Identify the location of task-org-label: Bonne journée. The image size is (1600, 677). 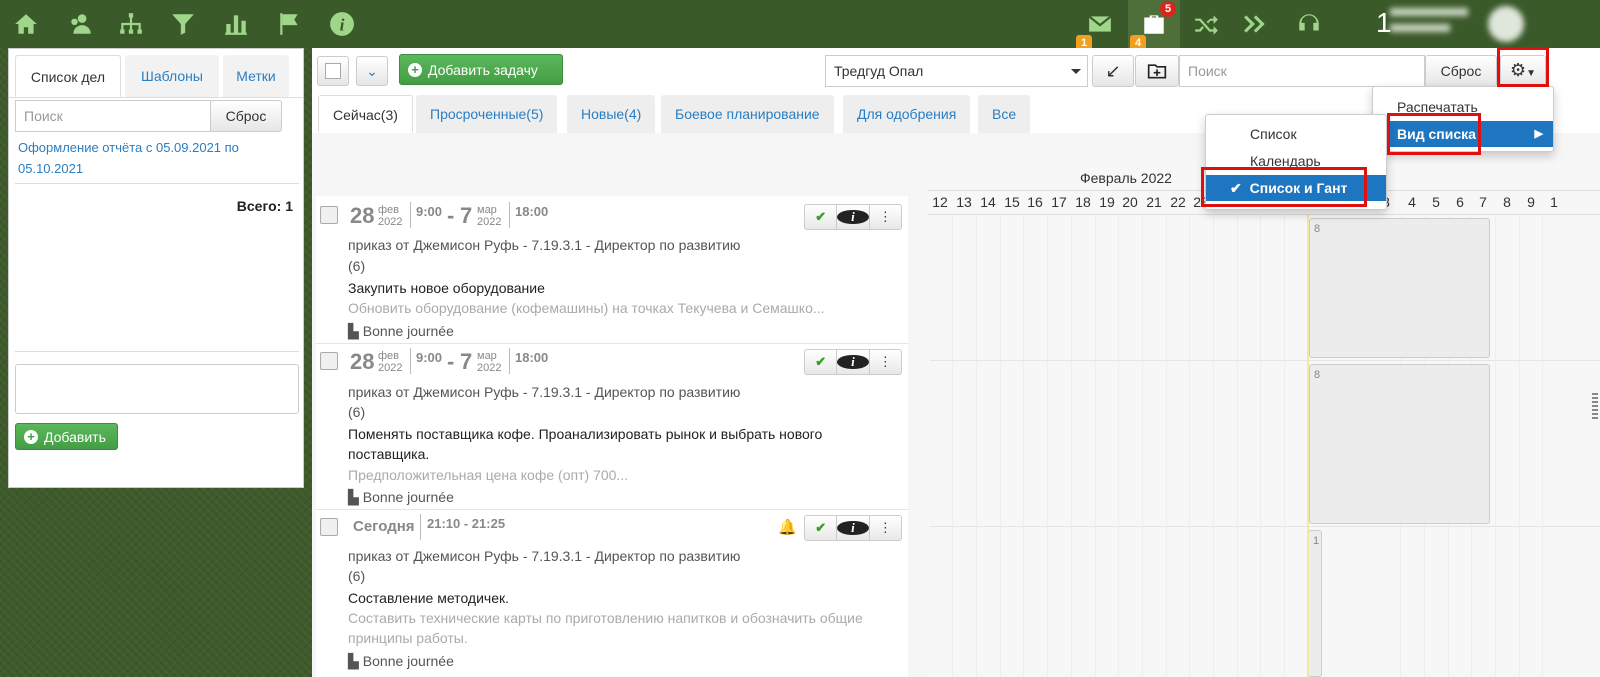
(408, 497).